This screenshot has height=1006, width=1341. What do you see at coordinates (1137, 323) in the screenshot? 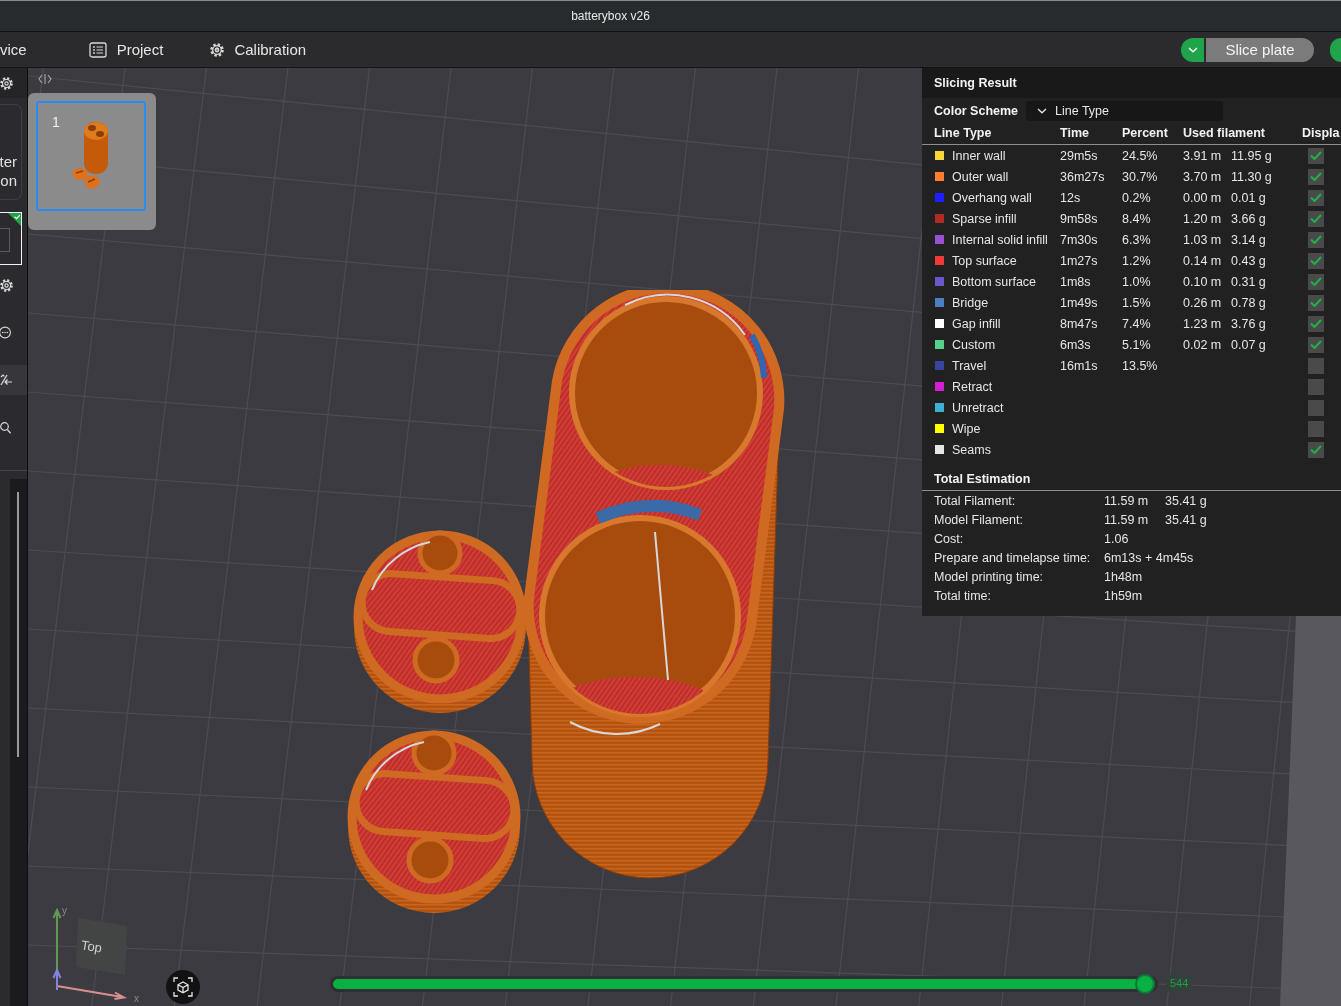
I see `table-cell-text: 7.4%` at bounding box center [1137, 323].